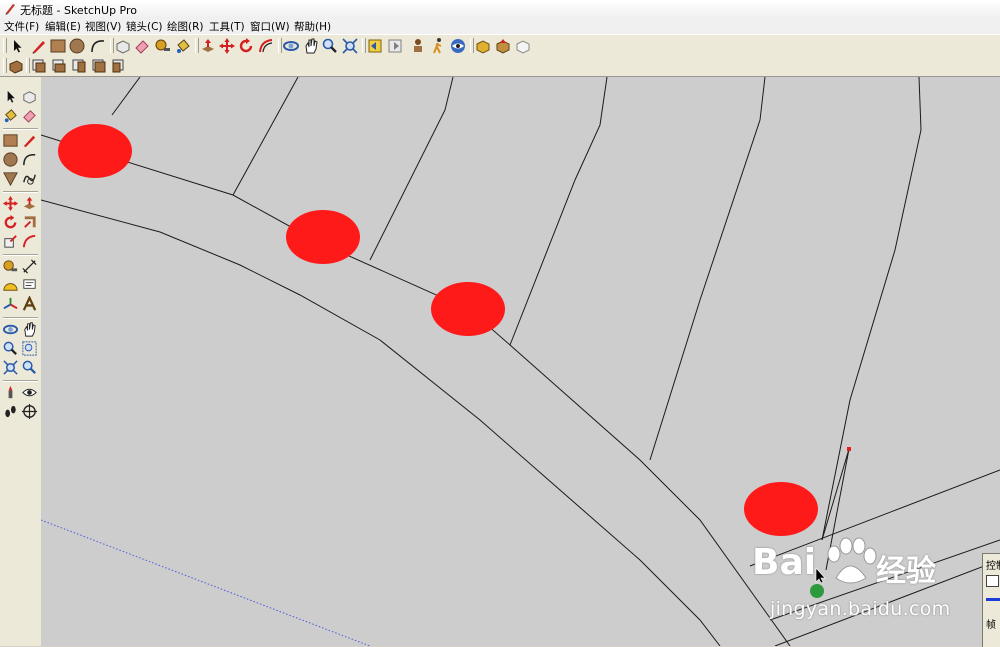 Image resolution: width=1000 pixels, height=647 pixels. I want to click on watermark-url: jingyan.baidu.com, so click(860, 609).